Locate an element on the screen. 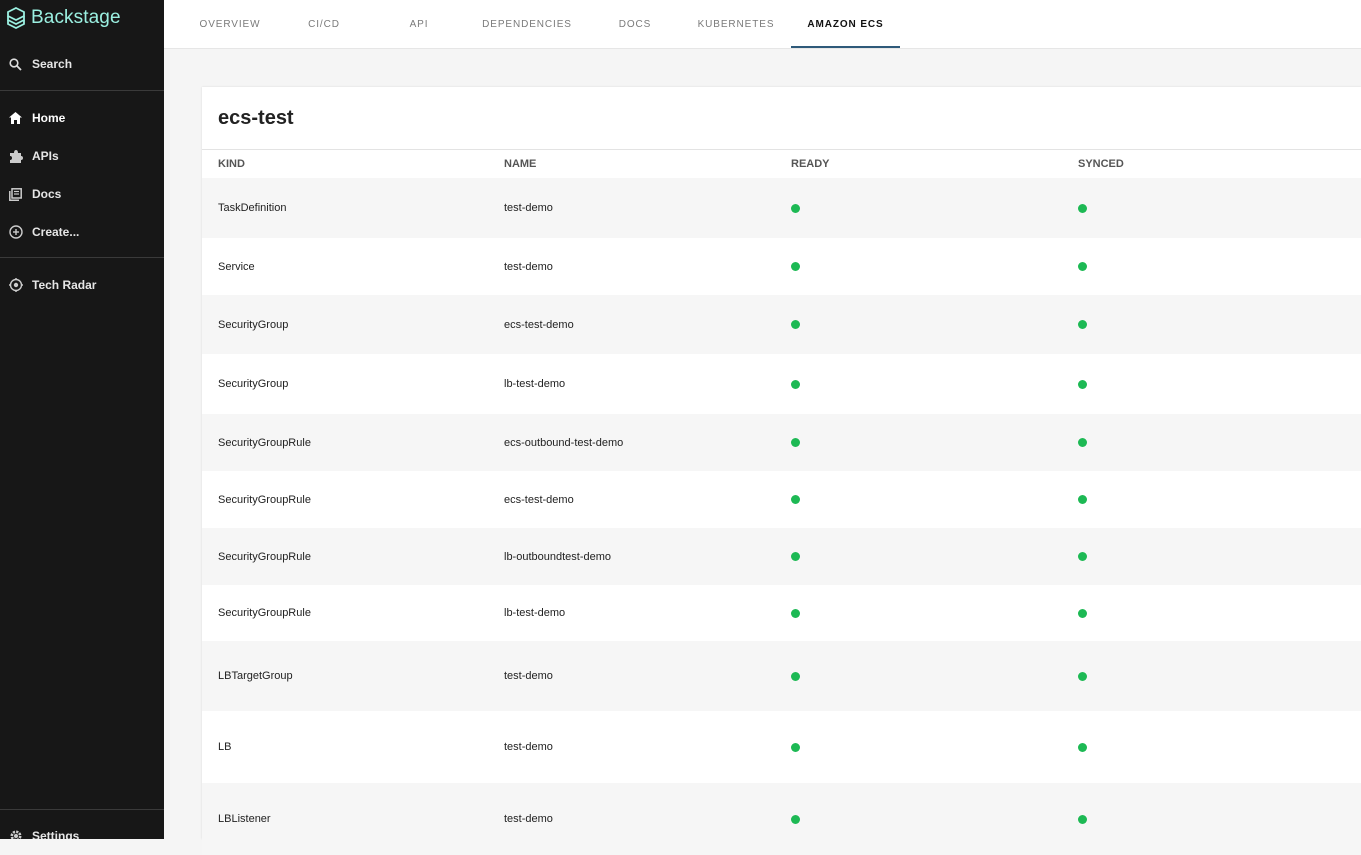 This screenshot has width=1361, height=855. sidebar-item-tech-radar: Tech Radar is located at coordinates (82, 285).